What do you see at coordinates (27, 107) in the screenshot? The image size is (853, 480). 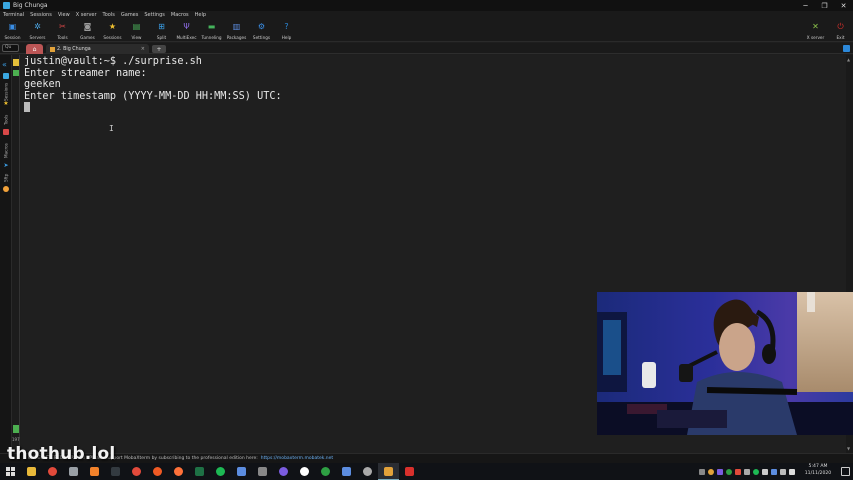 I see `terminal-cursor` at bounding box center [27, 107].